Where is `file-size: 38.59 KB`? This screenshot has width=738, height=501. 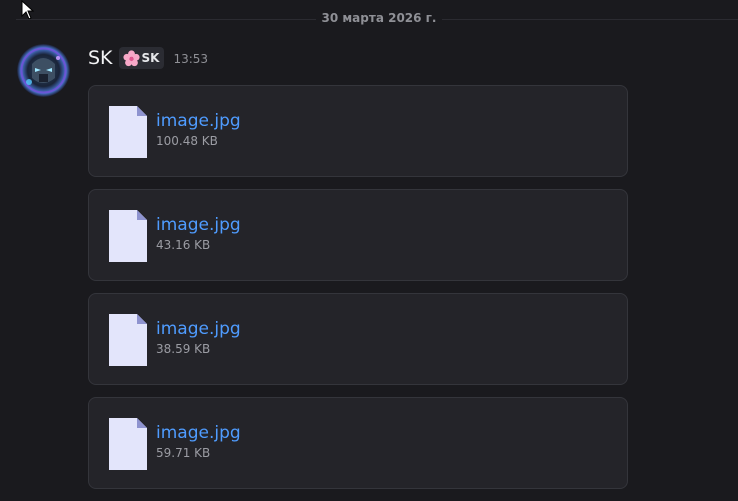 file-size: 38.59 KB is located at coordinates (183, 349).